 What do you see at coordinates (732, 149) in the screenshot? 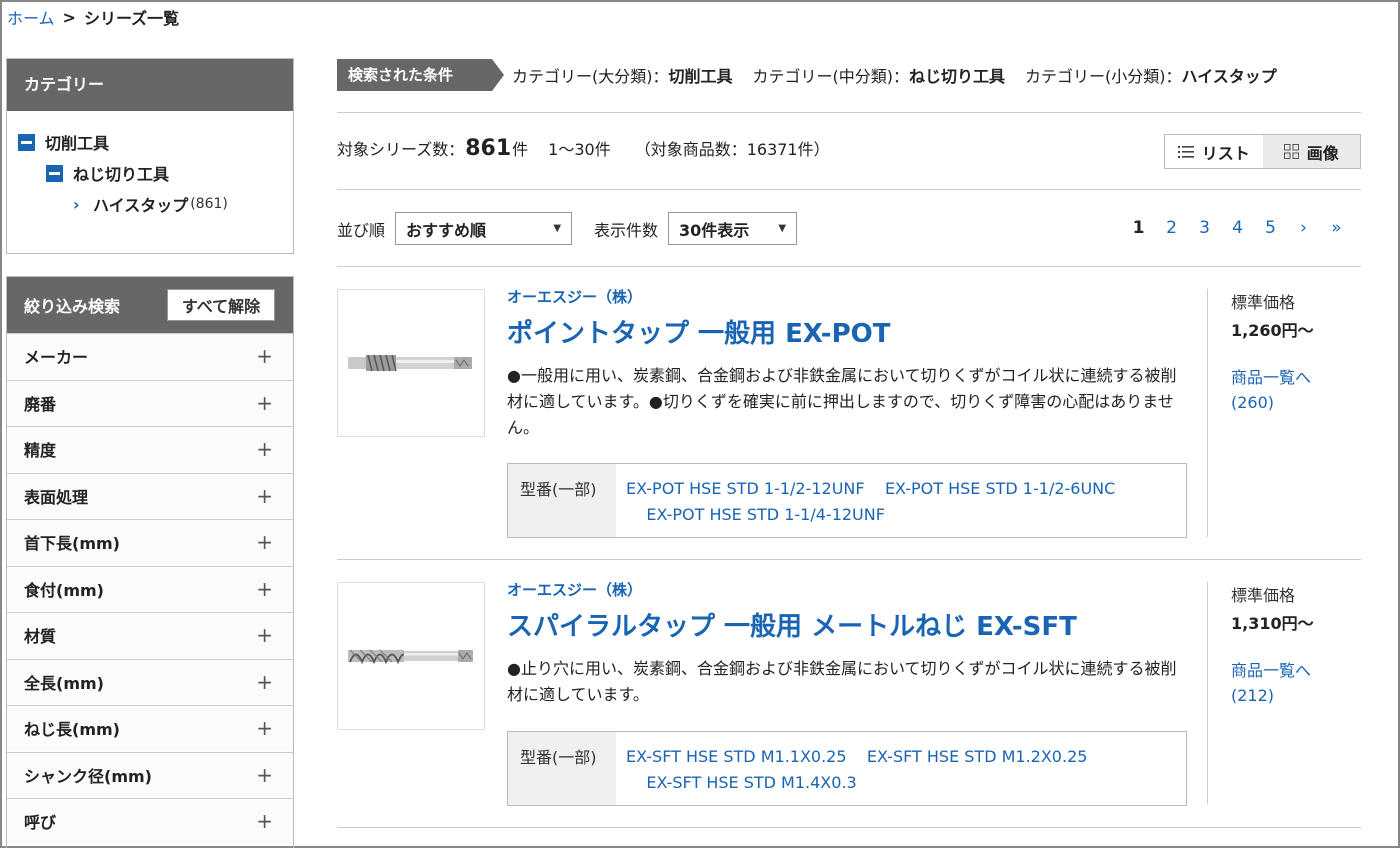
I see `product-count: （対象商品数：16371件）` at bounding box center [732, 149].